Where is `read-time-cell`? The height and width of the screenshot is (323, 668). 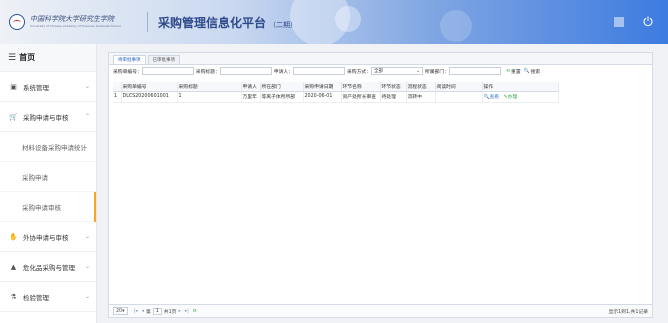
read-time-cell is located at coordinates (459, 97).